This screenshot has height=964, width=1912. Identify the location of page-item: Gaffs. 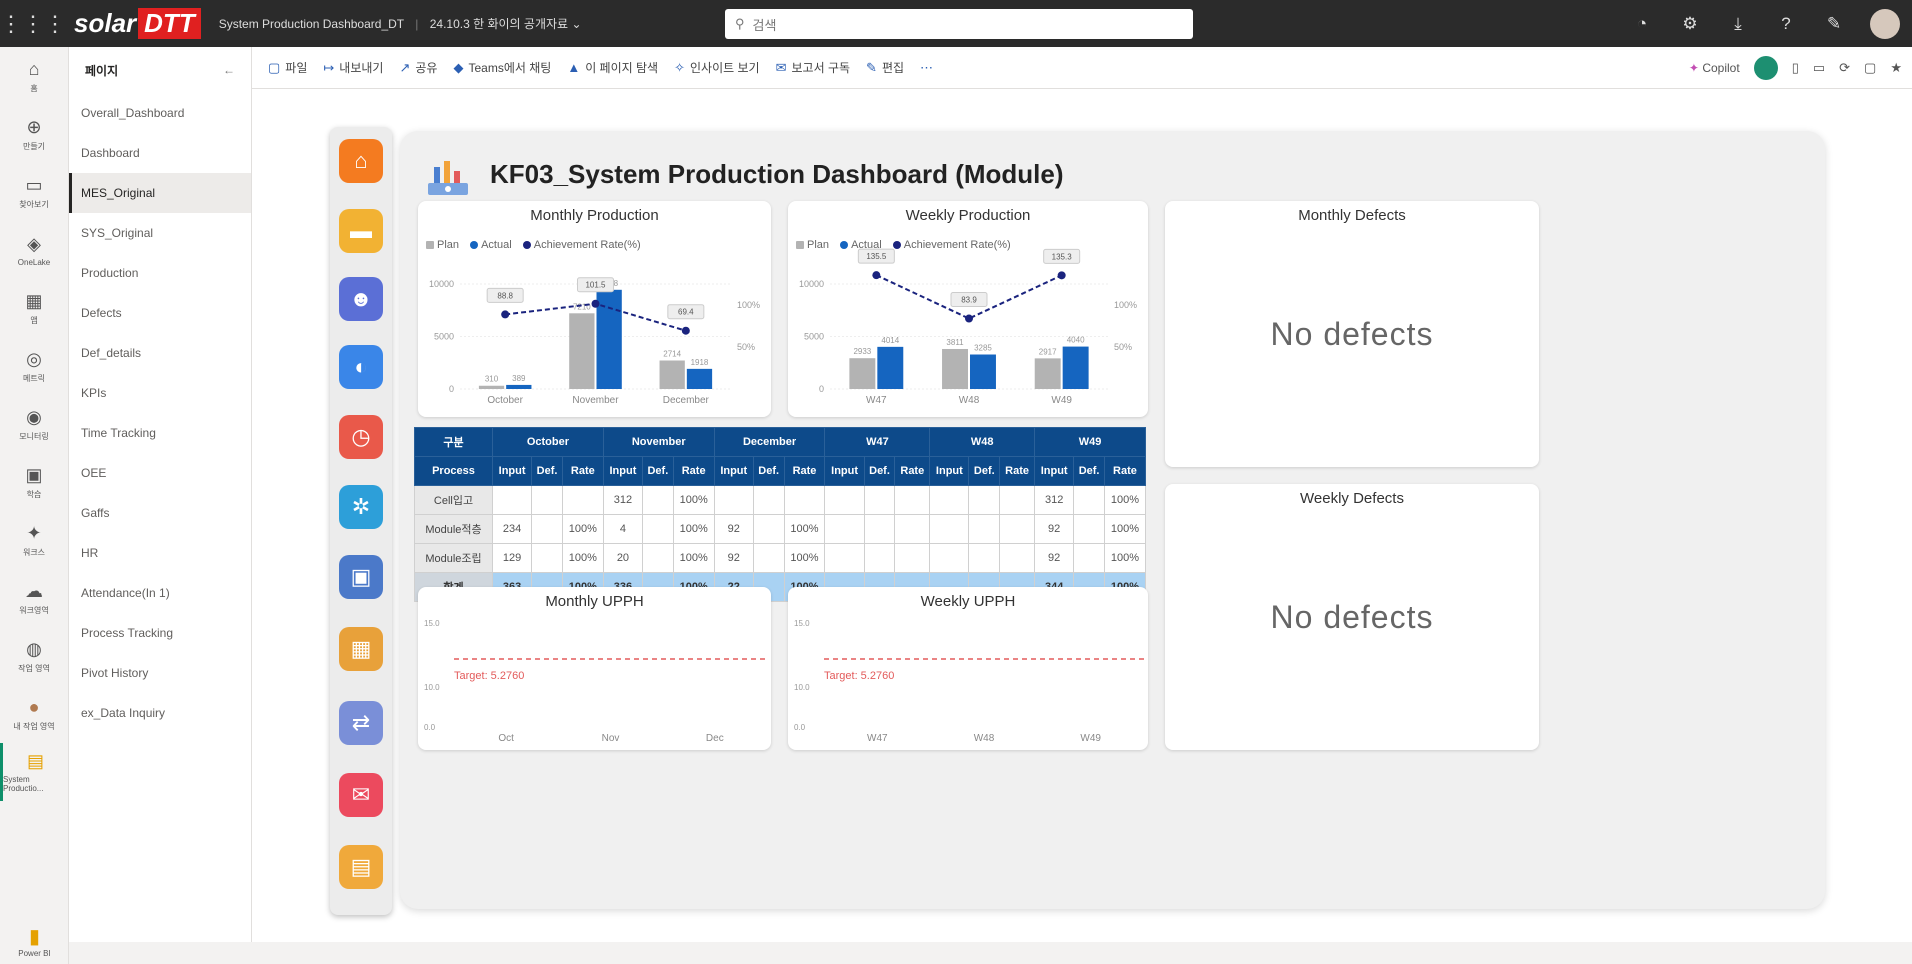
(160, 513).